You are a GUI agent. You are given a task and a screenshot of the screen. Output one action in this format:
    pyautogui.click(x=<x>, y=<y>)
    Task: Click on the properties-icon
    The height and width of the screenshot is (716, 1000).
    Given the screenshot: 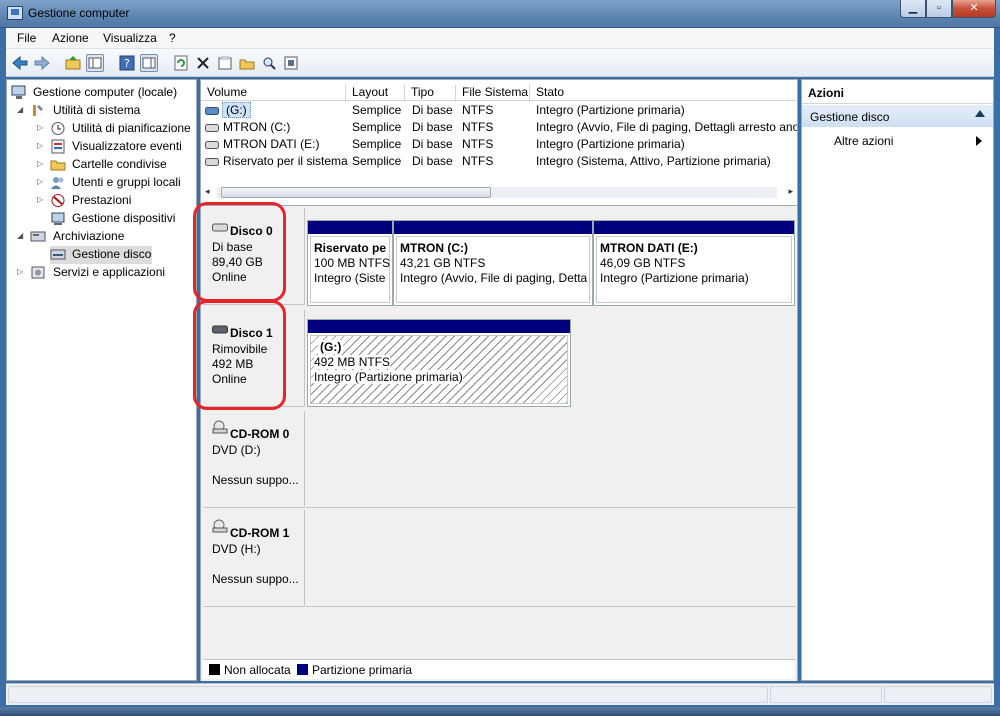 What is the action you would take?
    pyautogui.click(x=225, y=63)
    